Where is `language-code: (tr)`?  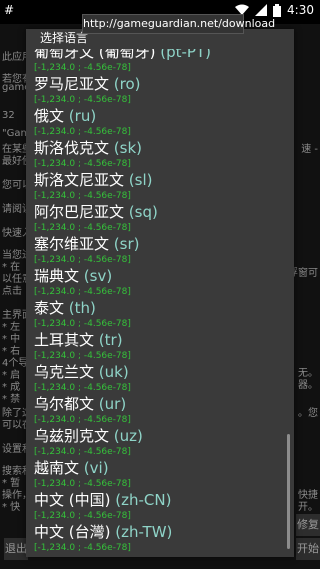
language-code: (tr) is located at coordinates (110, 340).